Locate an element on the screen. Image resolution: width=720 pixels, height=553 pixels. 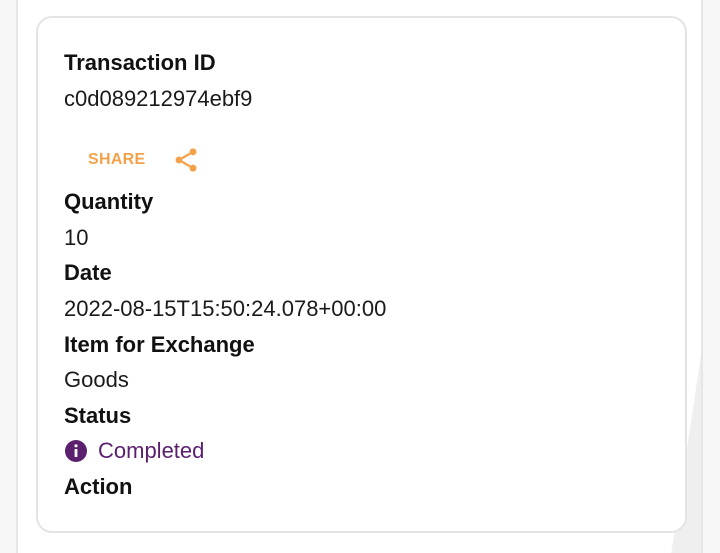
info-icon is located at coordinates (76, 451).